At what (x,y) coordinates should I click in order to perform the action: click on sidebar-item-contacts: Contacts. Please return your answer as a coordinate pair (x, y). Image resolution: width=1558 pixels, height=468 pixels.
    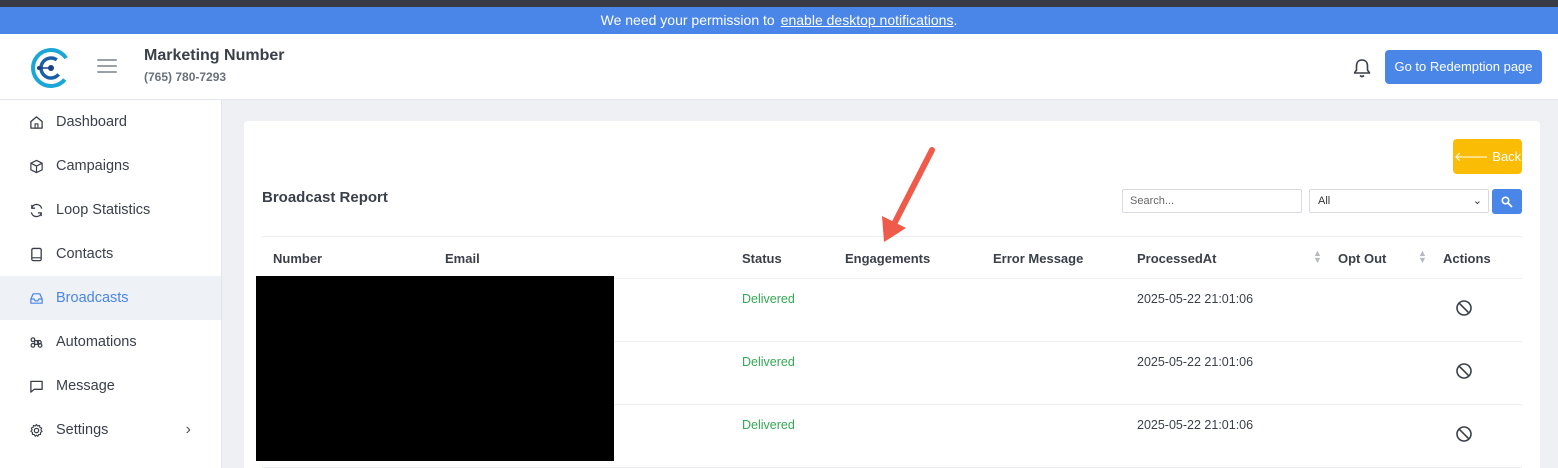
    Looking at the image, I should click on (110, 254).